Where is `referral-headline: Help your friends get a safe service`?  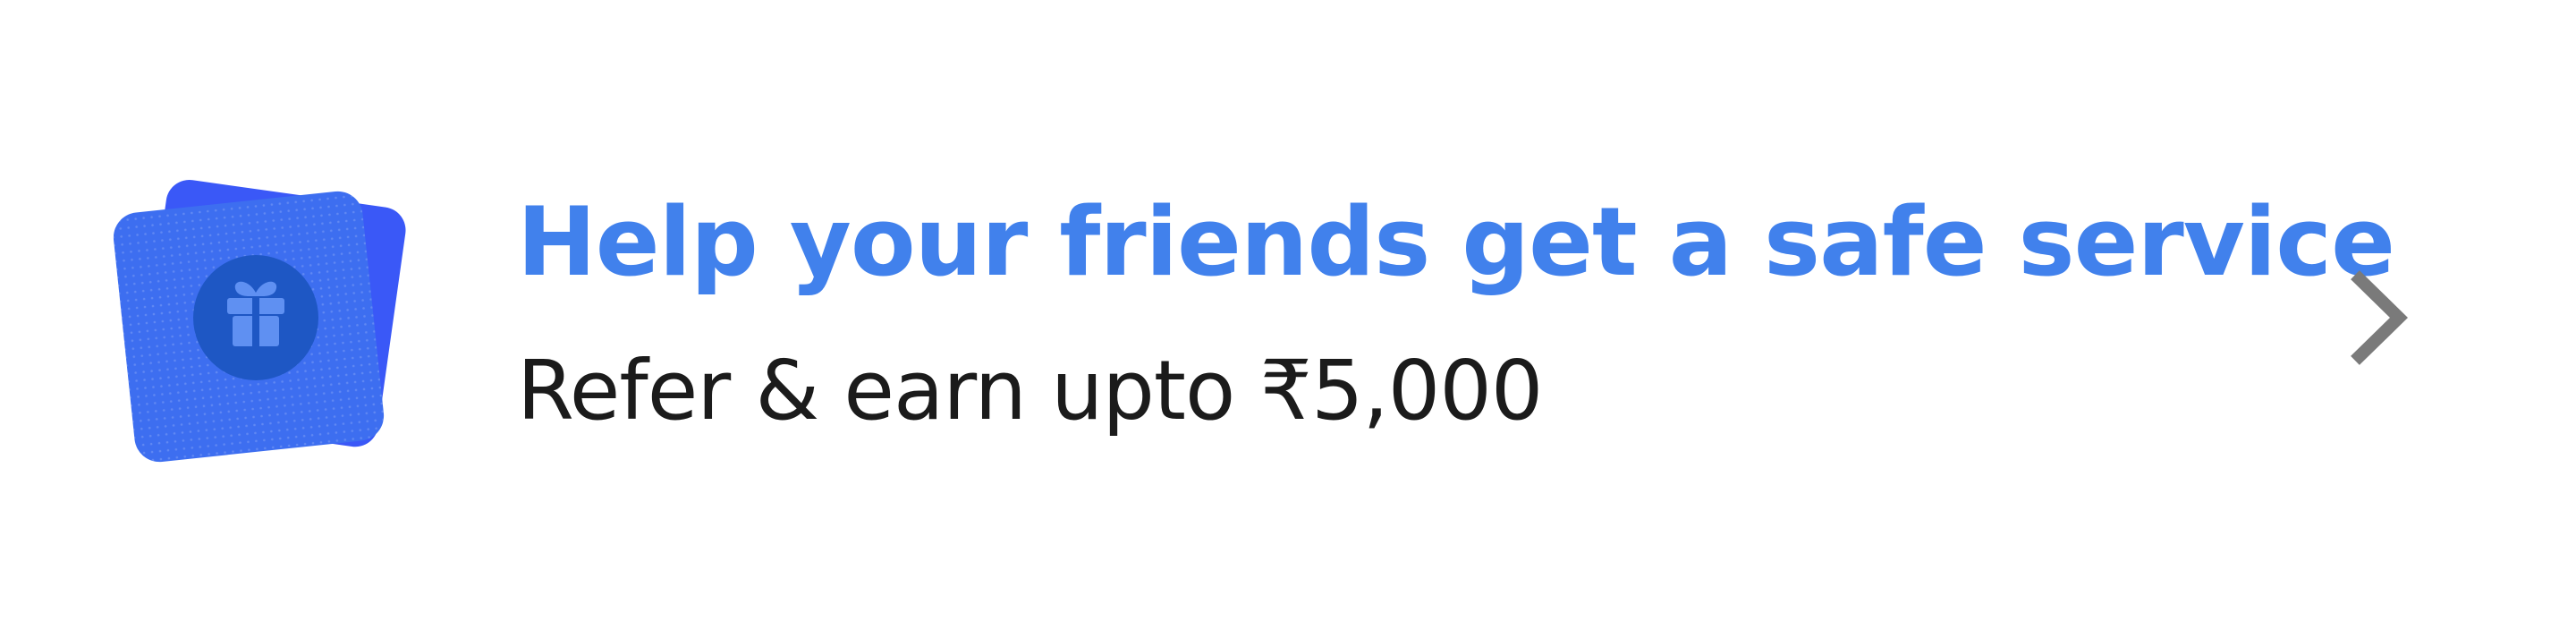
referral-headline: Help your friends get a safe service is located at coordinates (1456, 242).